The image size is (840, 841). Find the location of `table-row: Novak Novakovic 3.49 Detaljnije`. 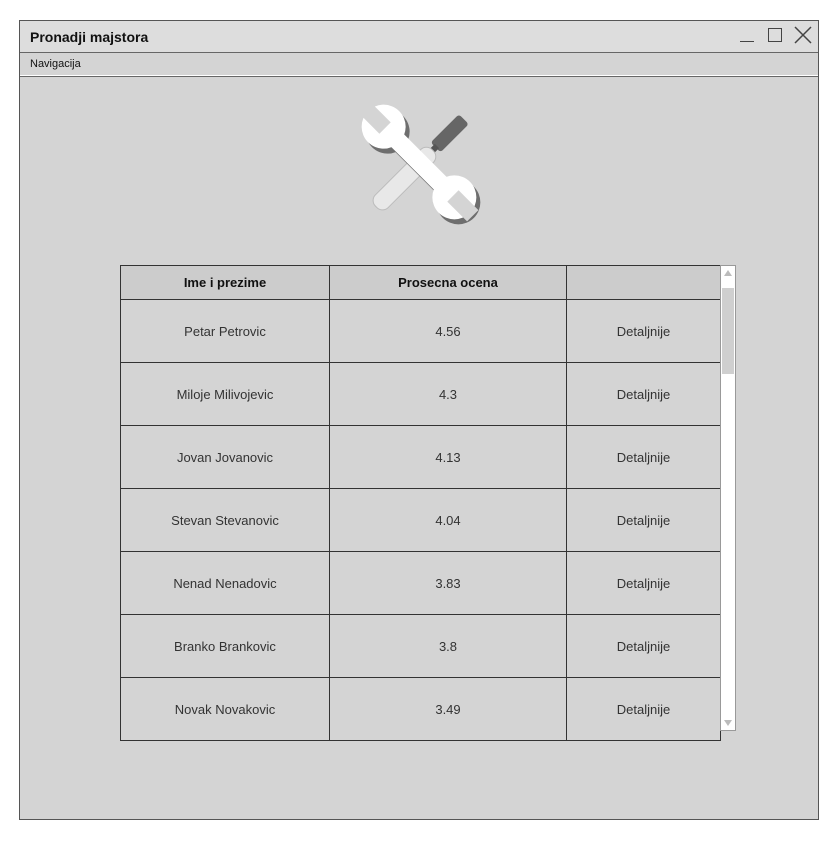

table-row: Novak Novakovic 3.49 Detaljnije is located at coordinates (420, 709).